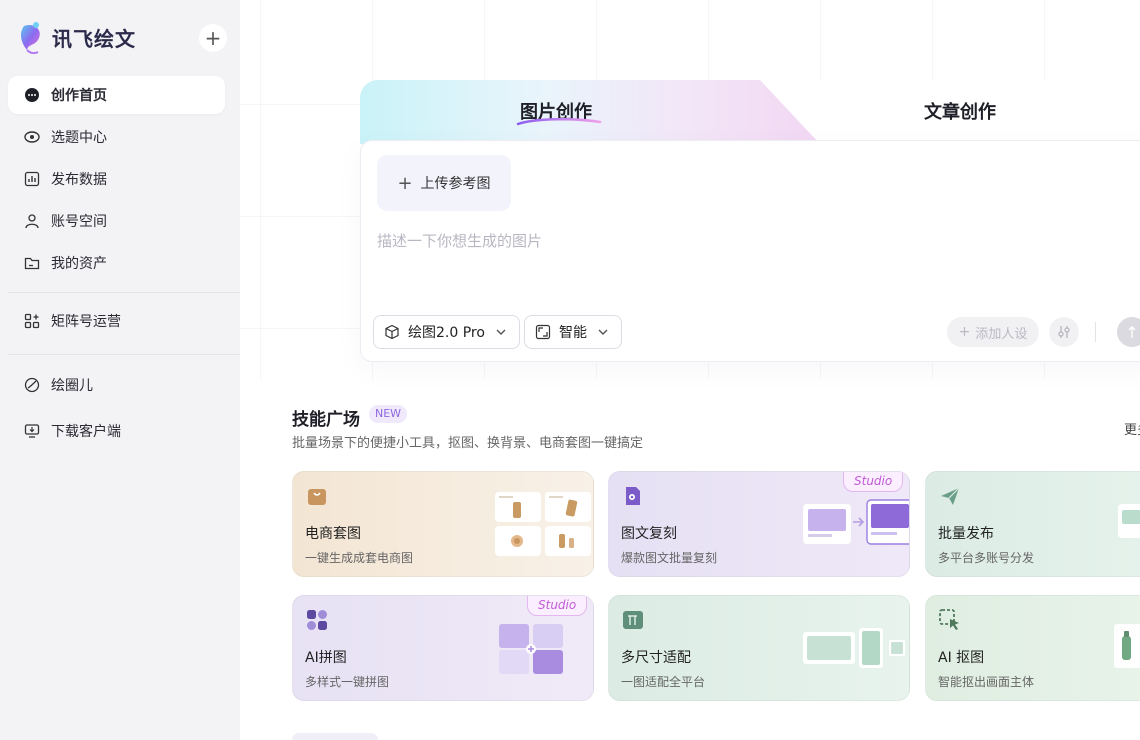 This screenshot has width=1140, height=740. What do you see at coordinates (986, 558) in the screenshot?
I see `card-desc: 多平台多账号分发` at bounding box center [986, 558].